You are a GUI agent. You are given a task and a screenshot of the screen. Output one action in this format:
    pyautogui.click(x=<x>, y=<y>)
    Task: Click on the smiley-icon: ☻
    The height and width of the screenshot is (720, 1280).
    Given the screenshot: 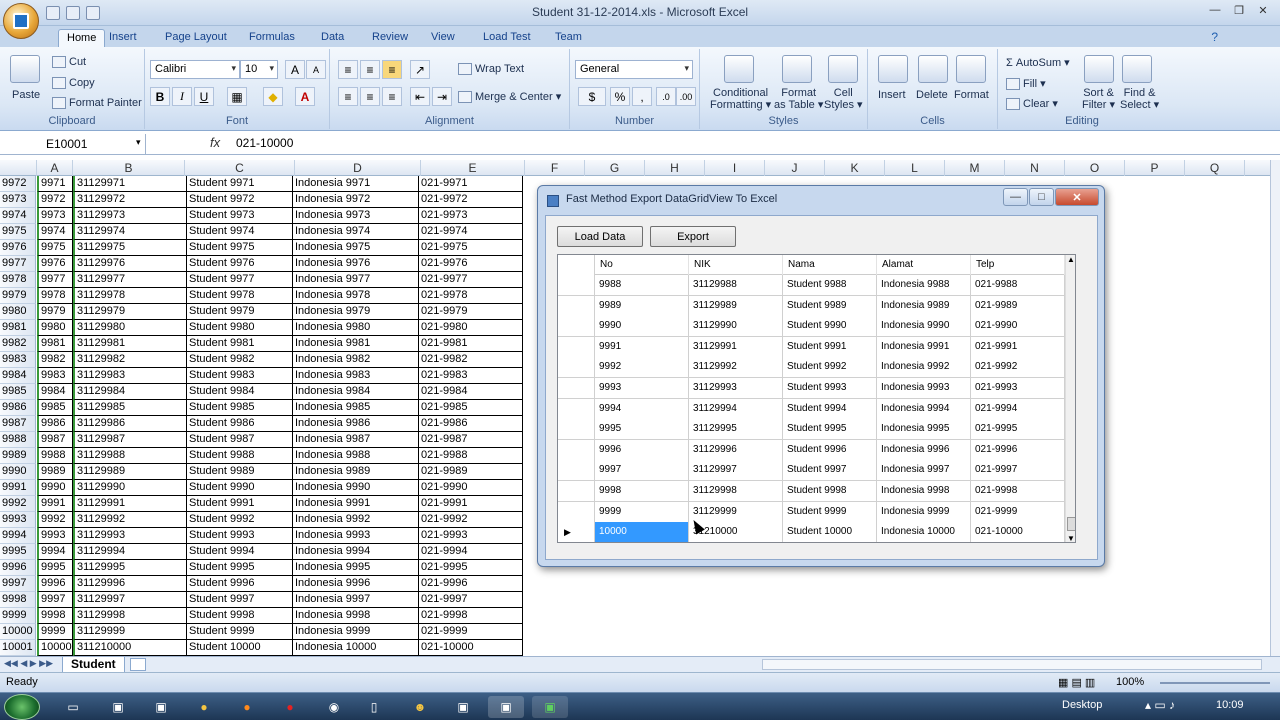 What is the action you would take?
    pyautogui.click(x=420, y=707)
    